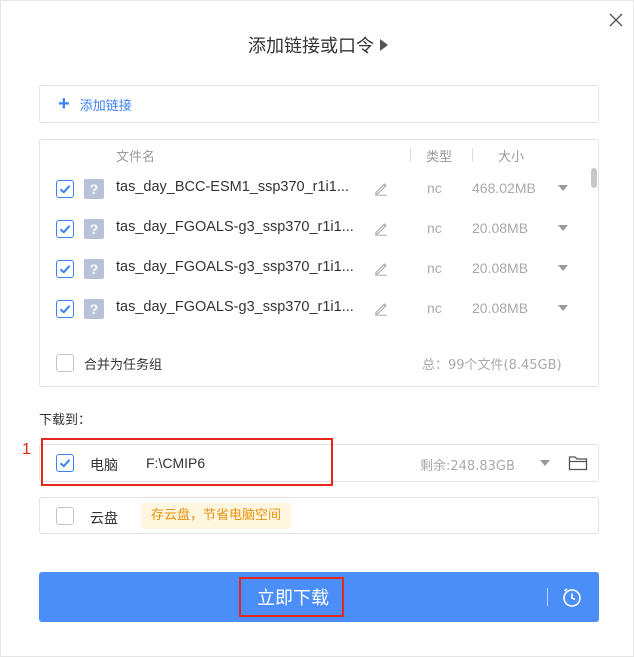 The image size is (634, 657). What do you see at coordinates (439, 157) in the screenshot?
I see `column-header-type: 类型` at bounding box center [439, 157].